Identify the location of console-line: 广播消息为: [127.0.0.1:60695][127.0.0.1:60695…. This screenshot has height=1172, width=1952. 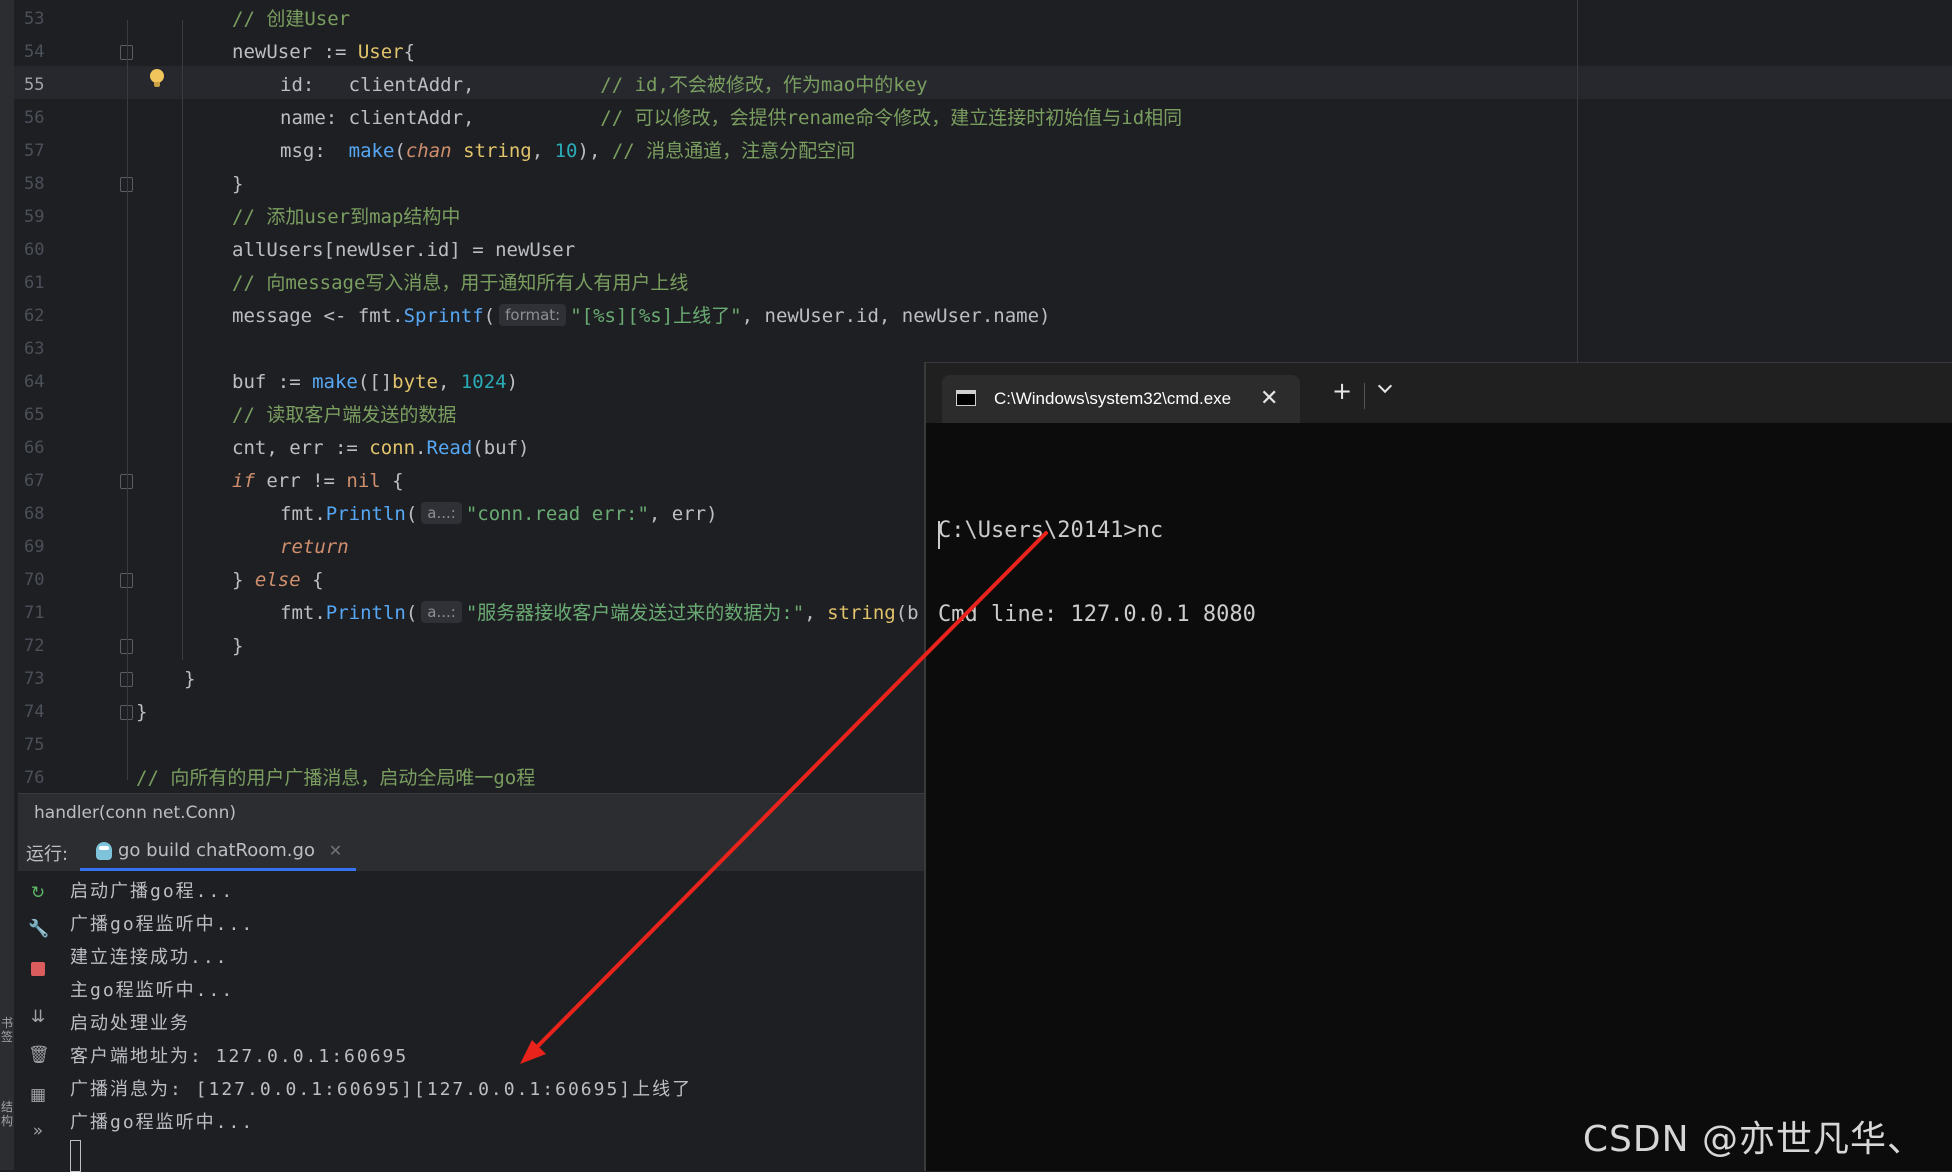
(381, 1089).